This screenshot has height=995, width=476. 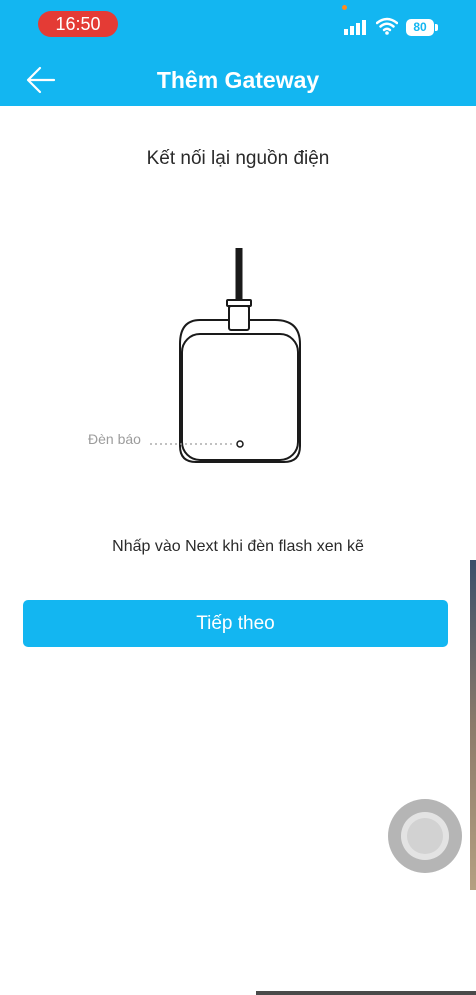 I want to click on next-button: Tiếp theo, so click(x=235, y=623).